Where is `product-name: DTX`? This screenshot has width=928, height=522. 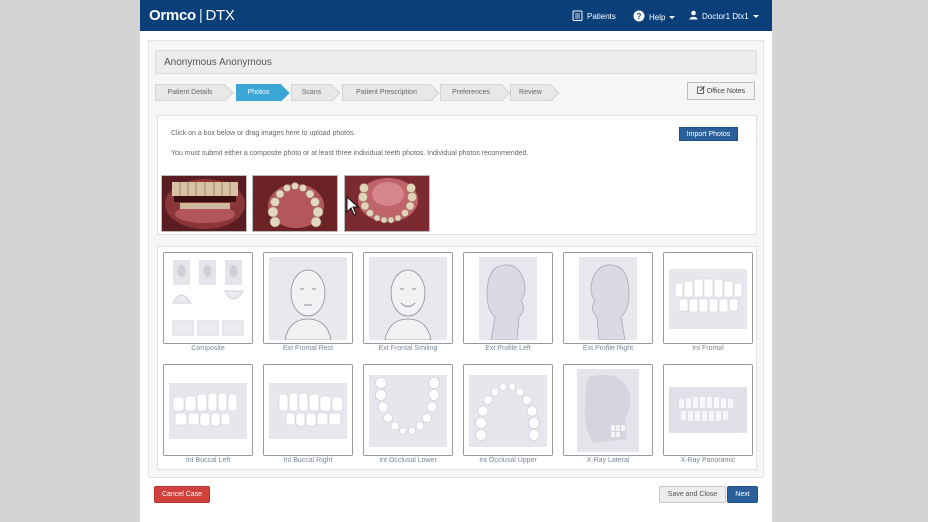 product-name: DTX is located at coordinates (220, 15).